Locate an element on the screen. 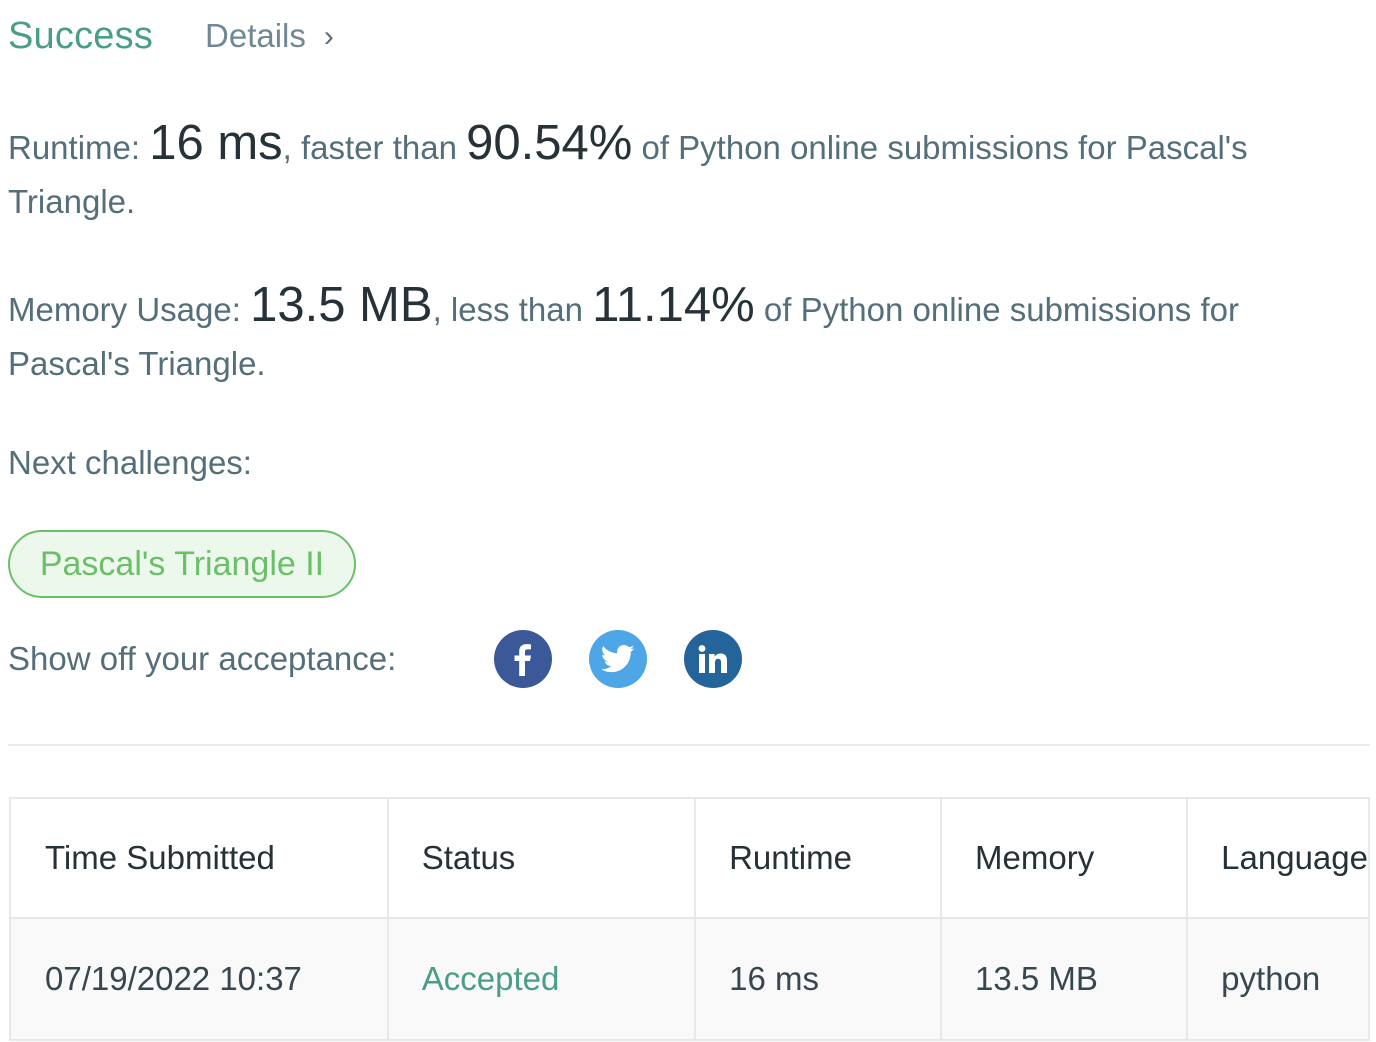  cell-memory: 13.5 MB is located at coordinates (1064, 979).